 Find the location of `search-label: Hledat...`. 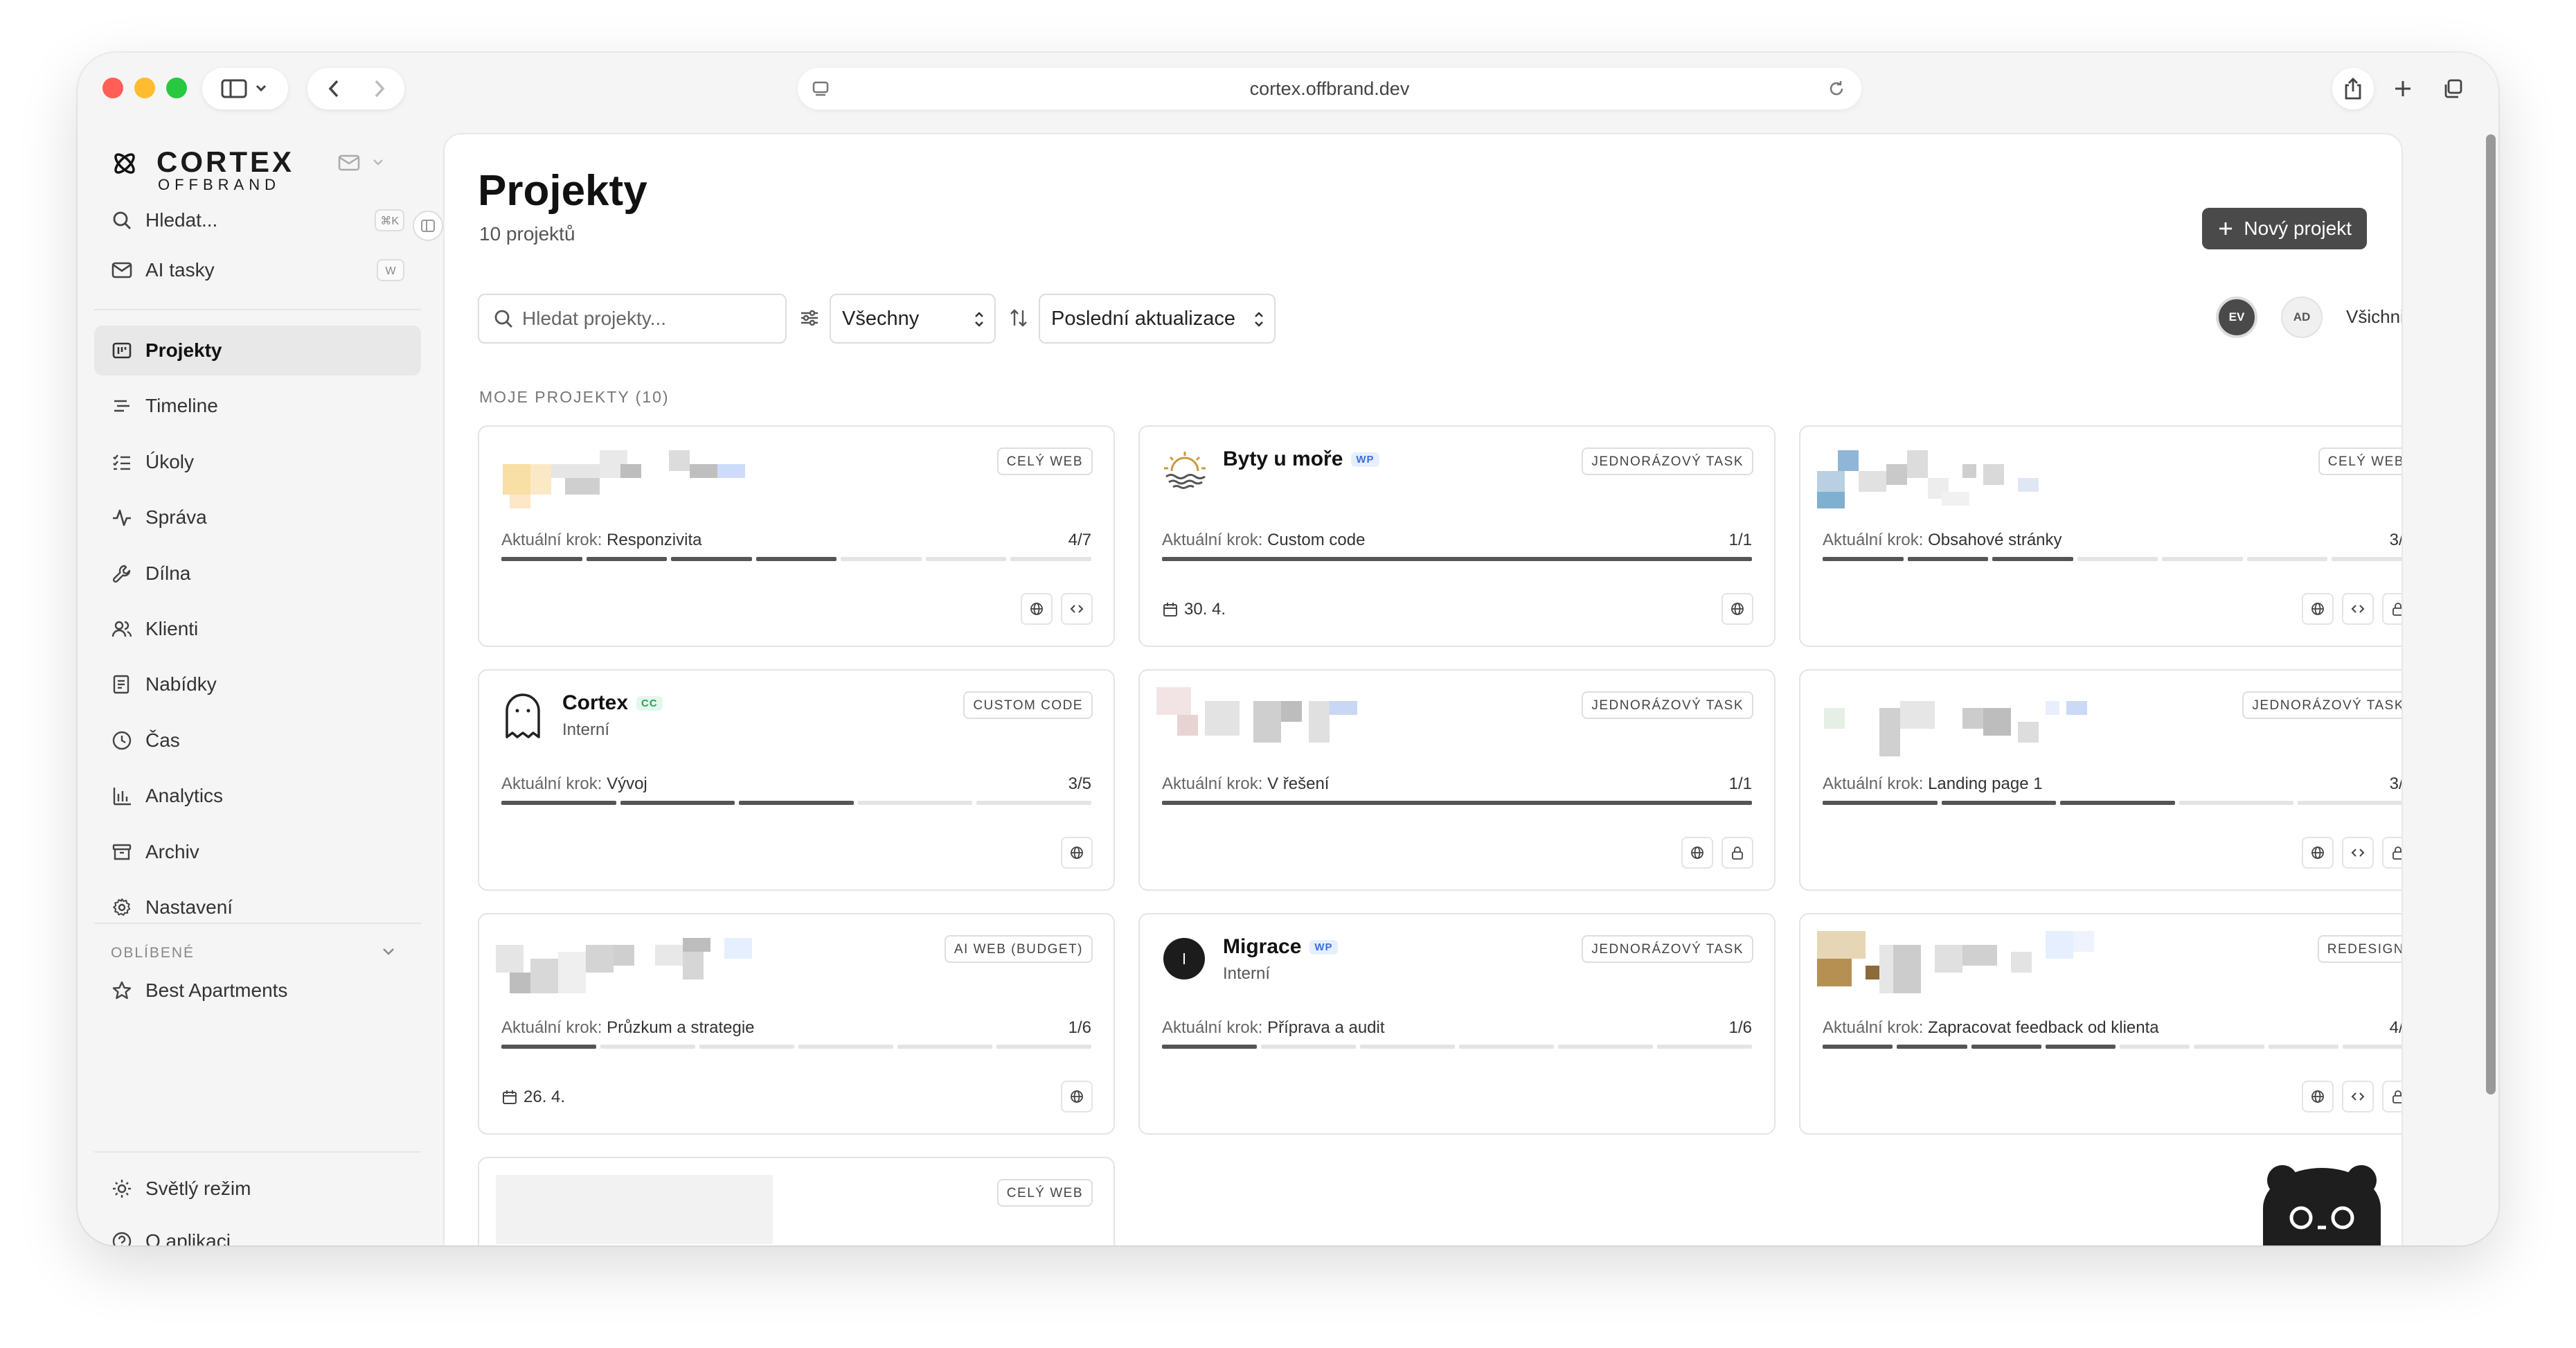

search-label: Hledat... is located at coordinates (181, 220).